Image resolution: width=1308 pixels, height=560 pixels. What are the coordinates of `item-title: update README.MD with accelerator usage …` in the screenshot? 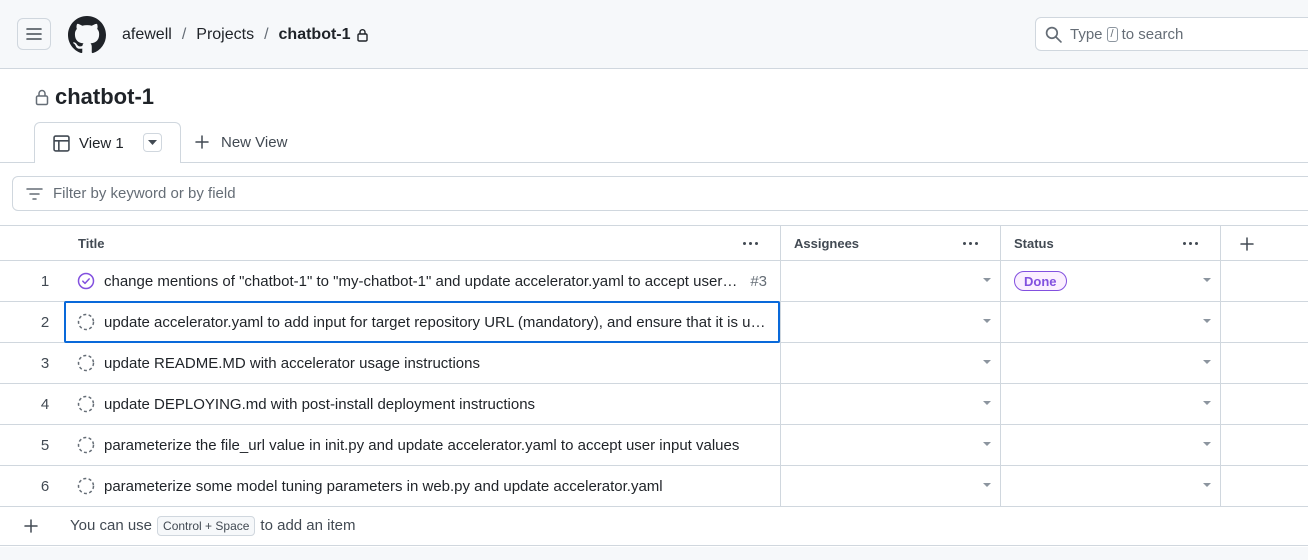 It's located at (292, 363).